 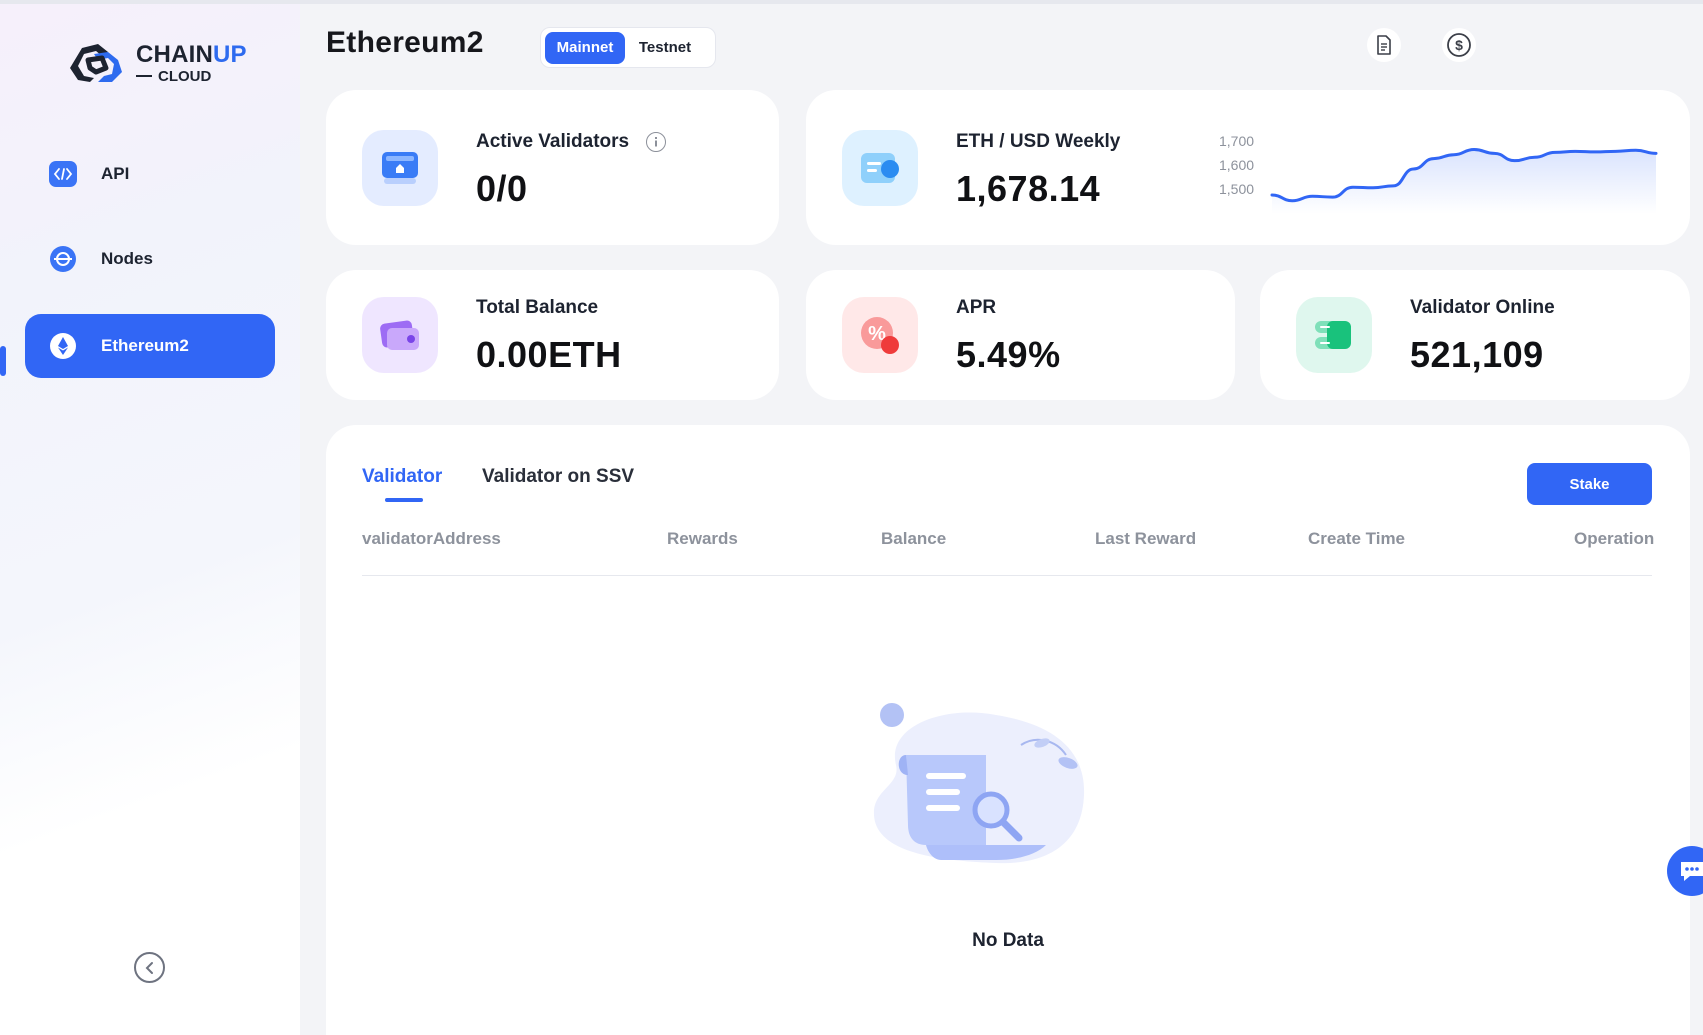 I want to click on network-switch: Mainnet Testnet, so click(x=628, y=47).